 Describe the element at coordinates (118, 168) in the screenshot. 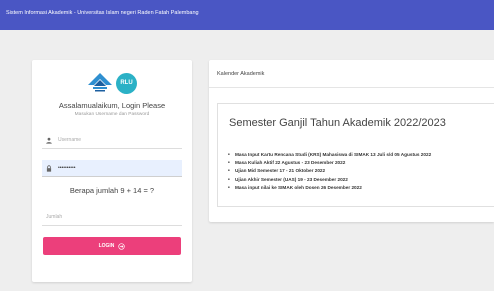

I see `password-input` at that location.